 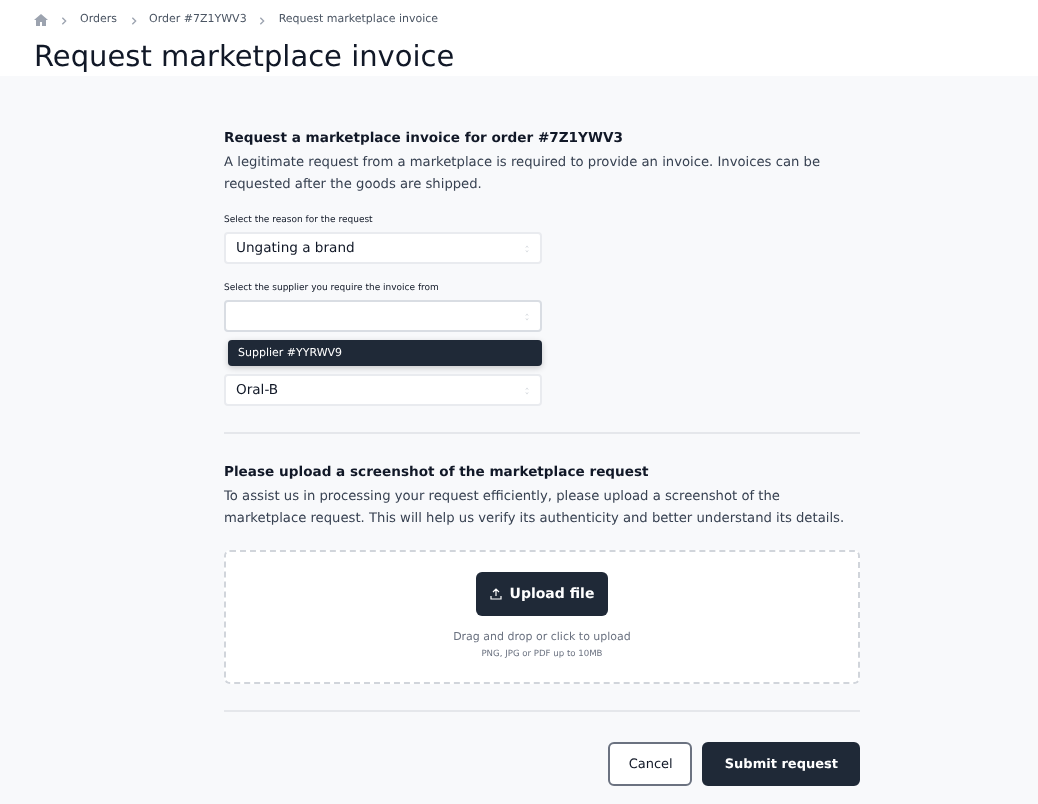 What do you see at coordinates (495, 594) in the screenshot?
I see `upload-icon` at bounding box center [495, 594].